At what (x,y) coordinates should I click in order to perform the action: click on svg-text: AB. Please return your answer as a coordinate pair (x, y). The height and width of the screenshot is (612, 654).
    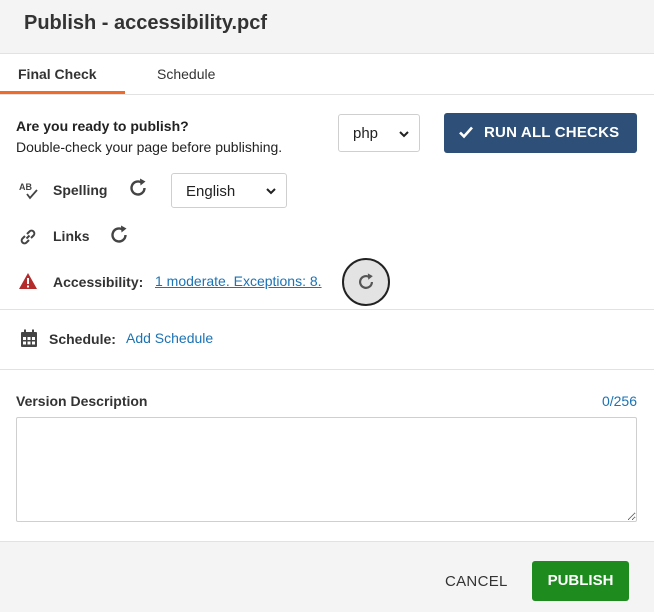
    Looking at the image, I should click on (25, 187).